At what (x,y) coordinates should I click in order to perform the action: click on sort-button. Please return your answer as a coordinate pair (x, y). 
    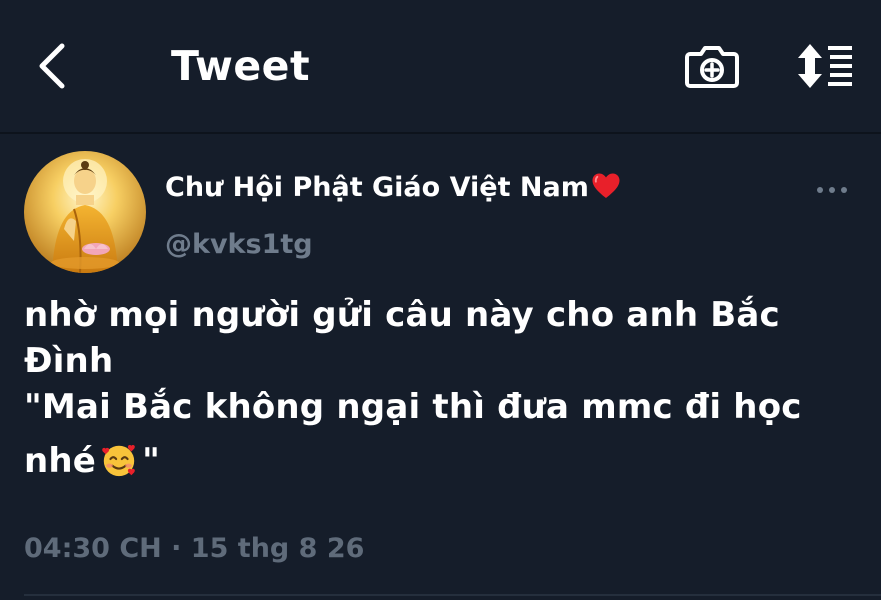
    Looking at the image, I should click on (824, 66).